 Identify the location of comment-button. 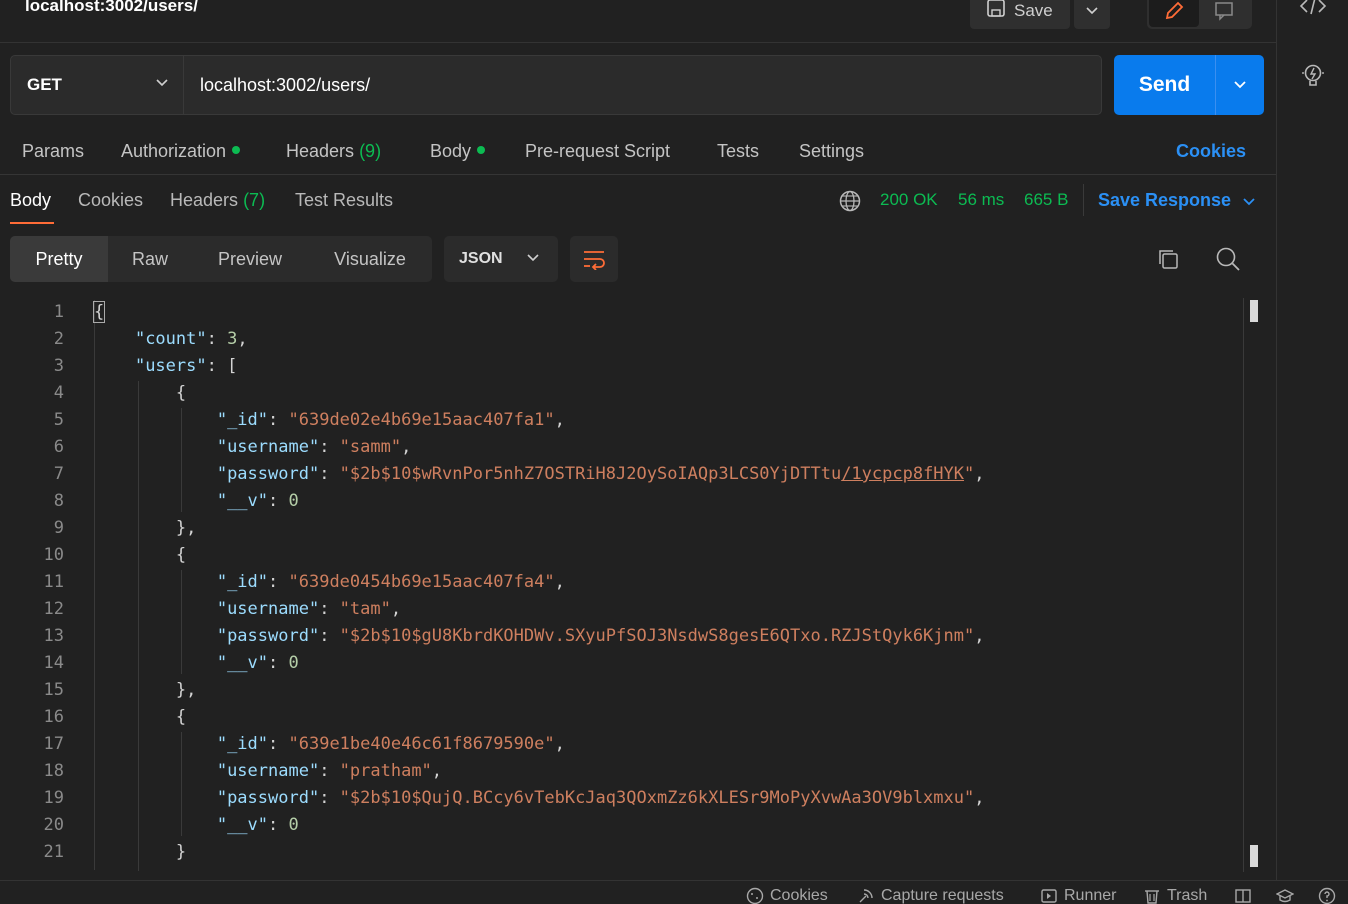
(1224, 13).